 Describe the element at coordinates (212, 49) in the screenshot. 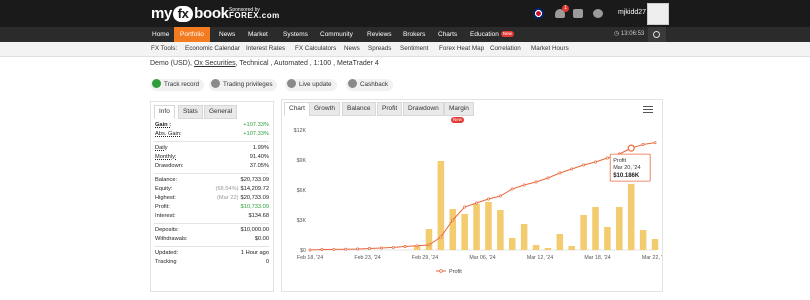

I see `subnav-economic-calendar: Economic Calendar` at that location.